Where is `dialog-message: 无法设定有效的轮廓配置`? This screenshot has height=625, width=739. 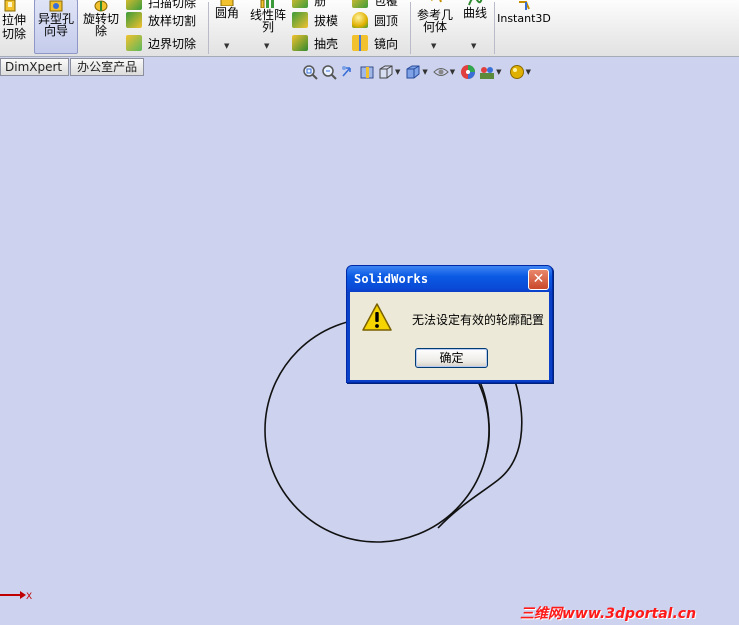 dialog-message: 无法设定有效的轮廓配置 is located at coordinates (478, 320).